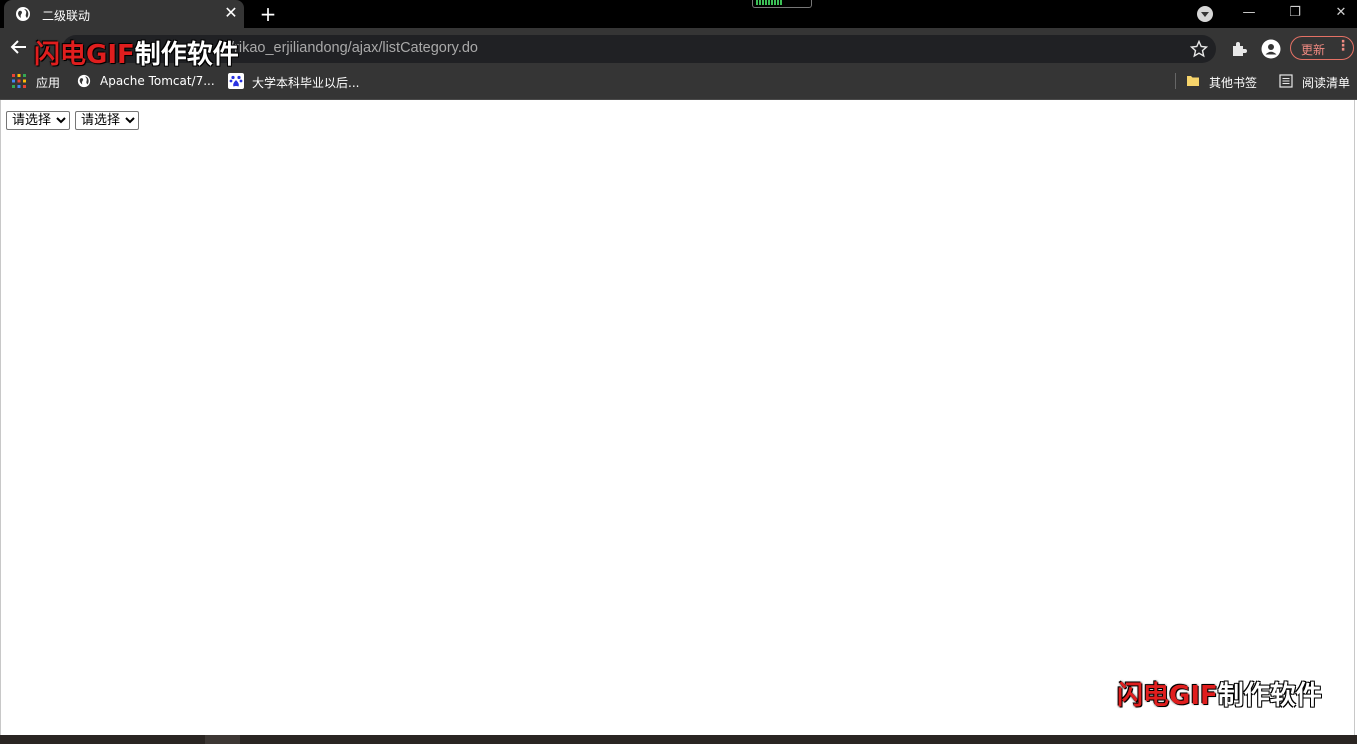 The width and height of the screenshot is (1357, 744). I want to click on profile-avatar-icon, so click(1271, 49).